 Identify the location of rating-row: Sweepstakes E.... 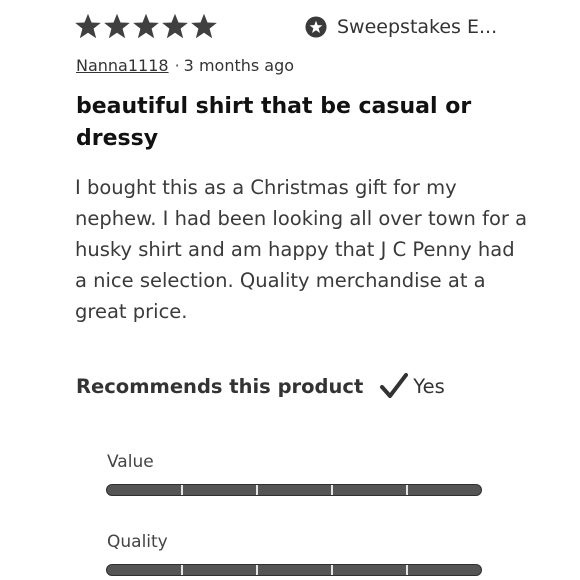
(324, 28).